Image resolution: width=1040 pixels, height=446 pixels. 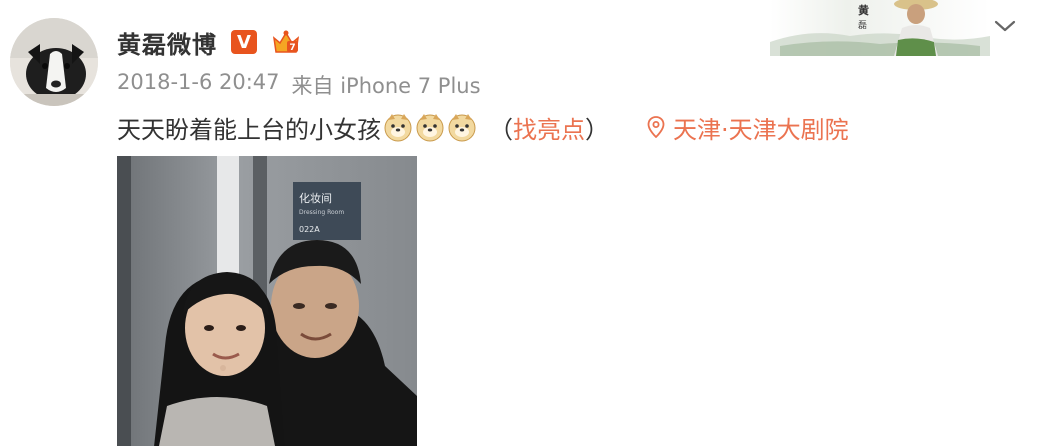 What do you see at coordinates (292, 48) in the screenshot?
I see `svg-text: 7` at bounding box center [292, 48].